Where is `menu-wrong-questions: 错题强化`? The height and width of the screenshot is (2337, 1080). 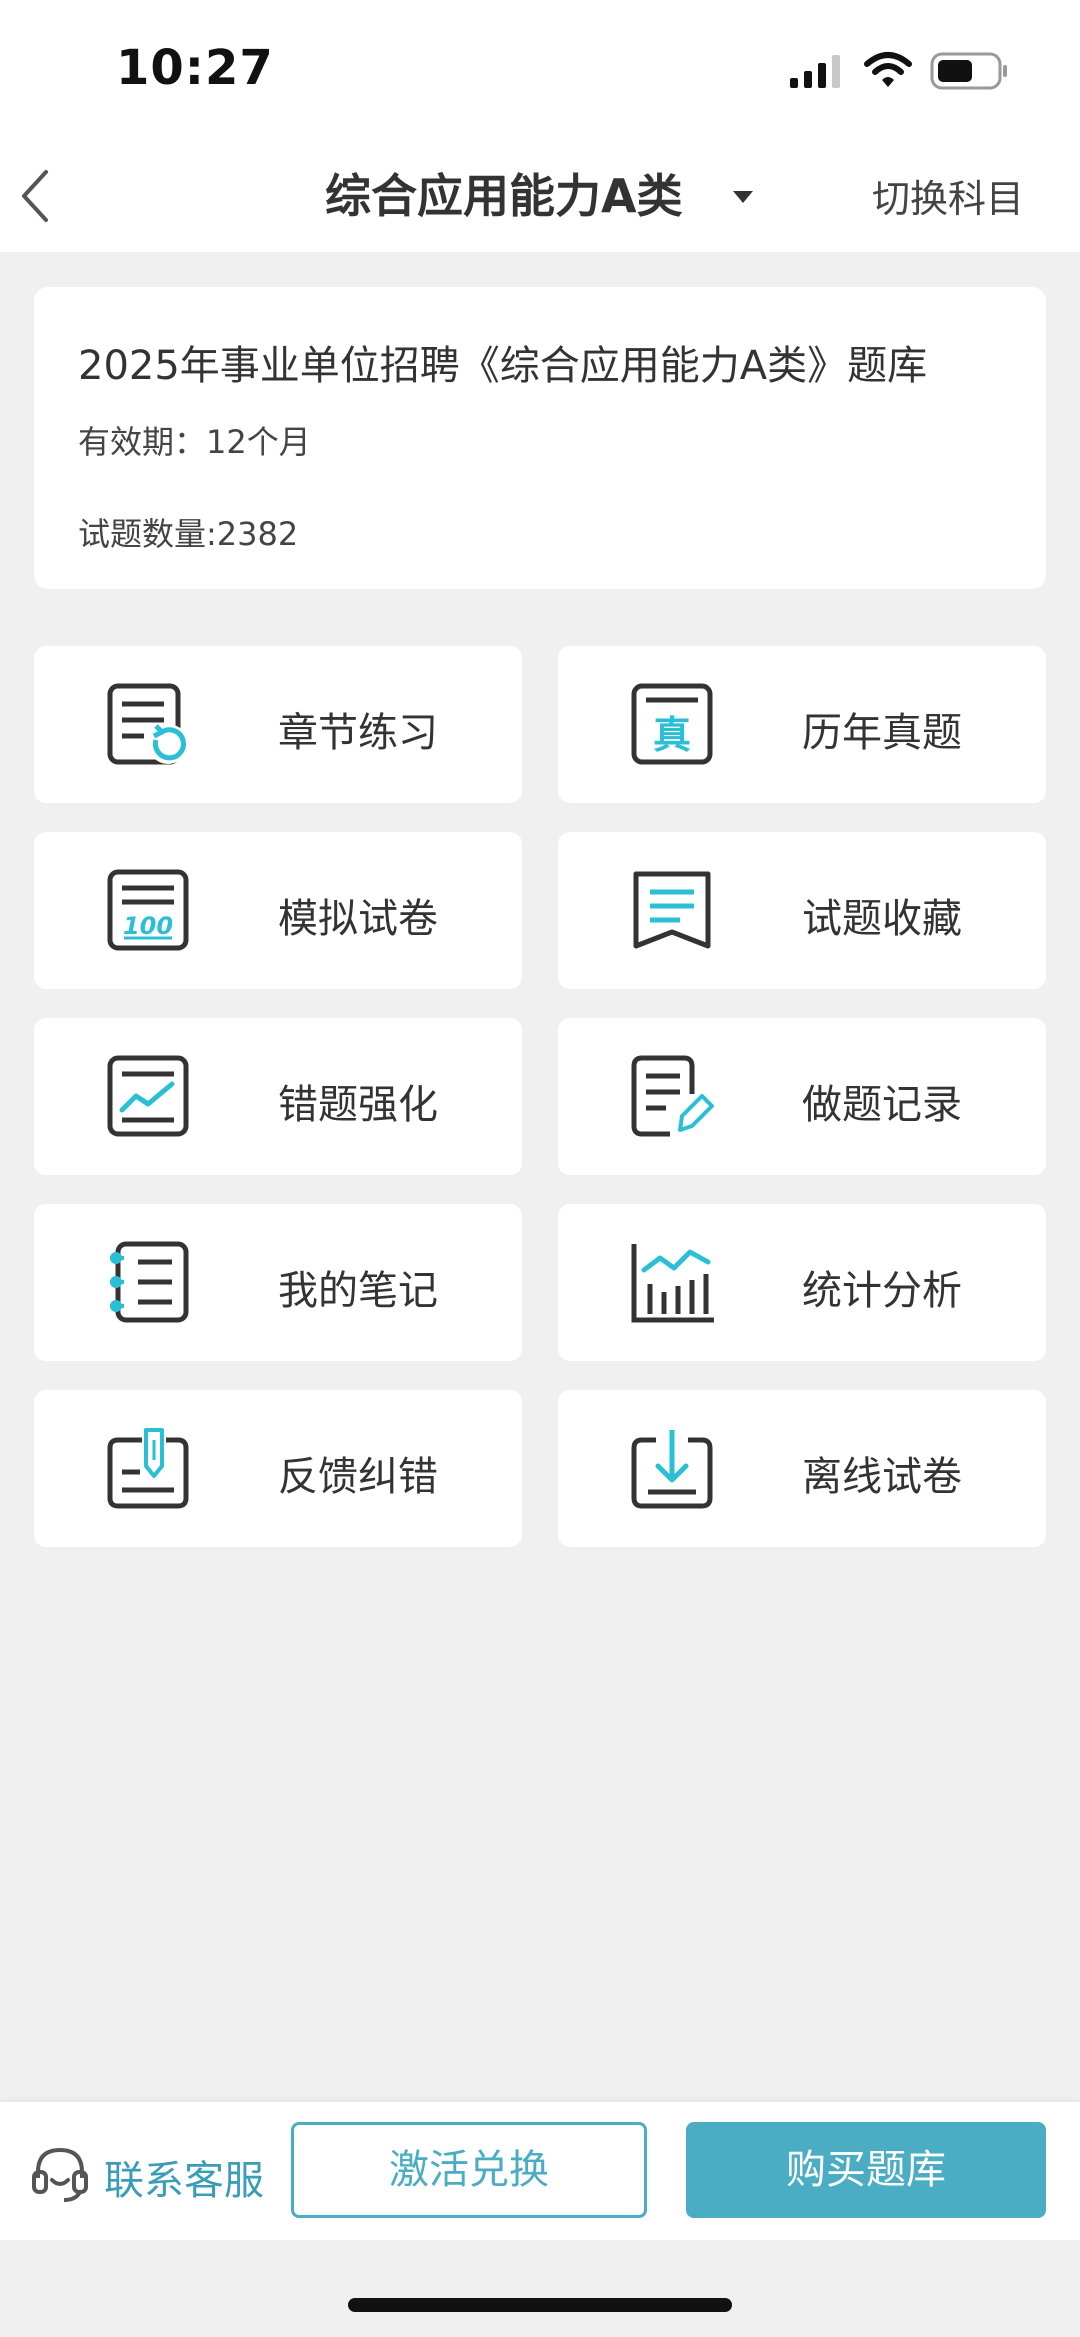 menu-wrong-questions: 错题强化 is located at coordinates (278, 1096).